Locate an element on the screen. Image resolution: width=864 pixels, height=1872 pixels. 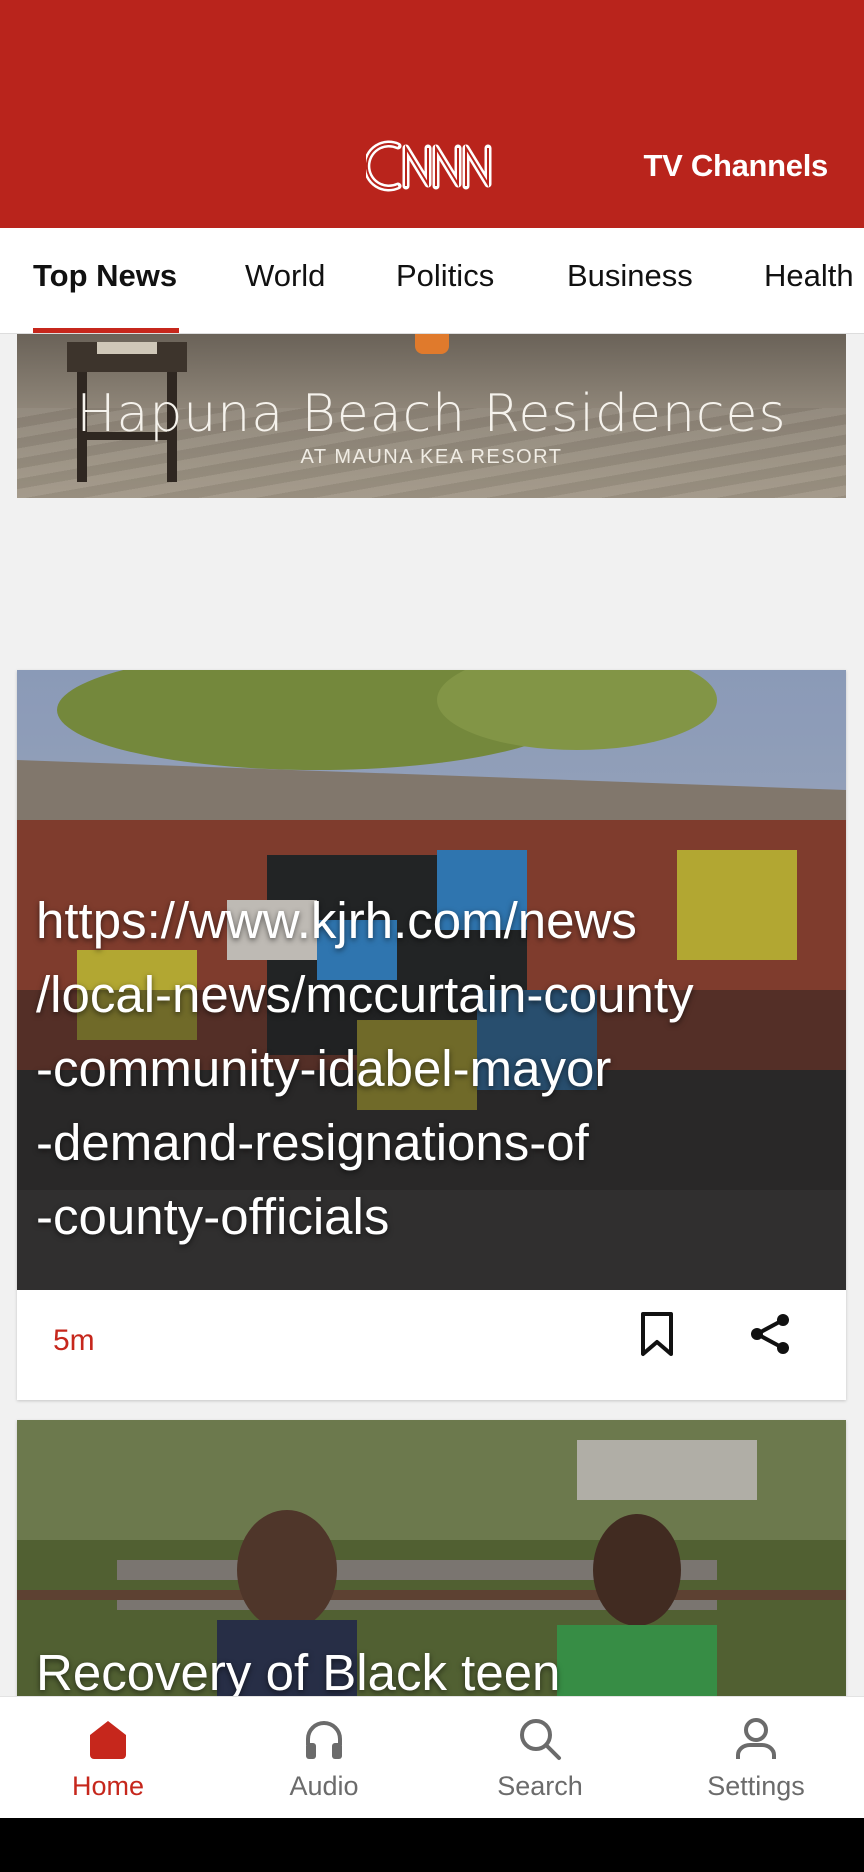
cnn-logo is located at coordinates (431, 166).